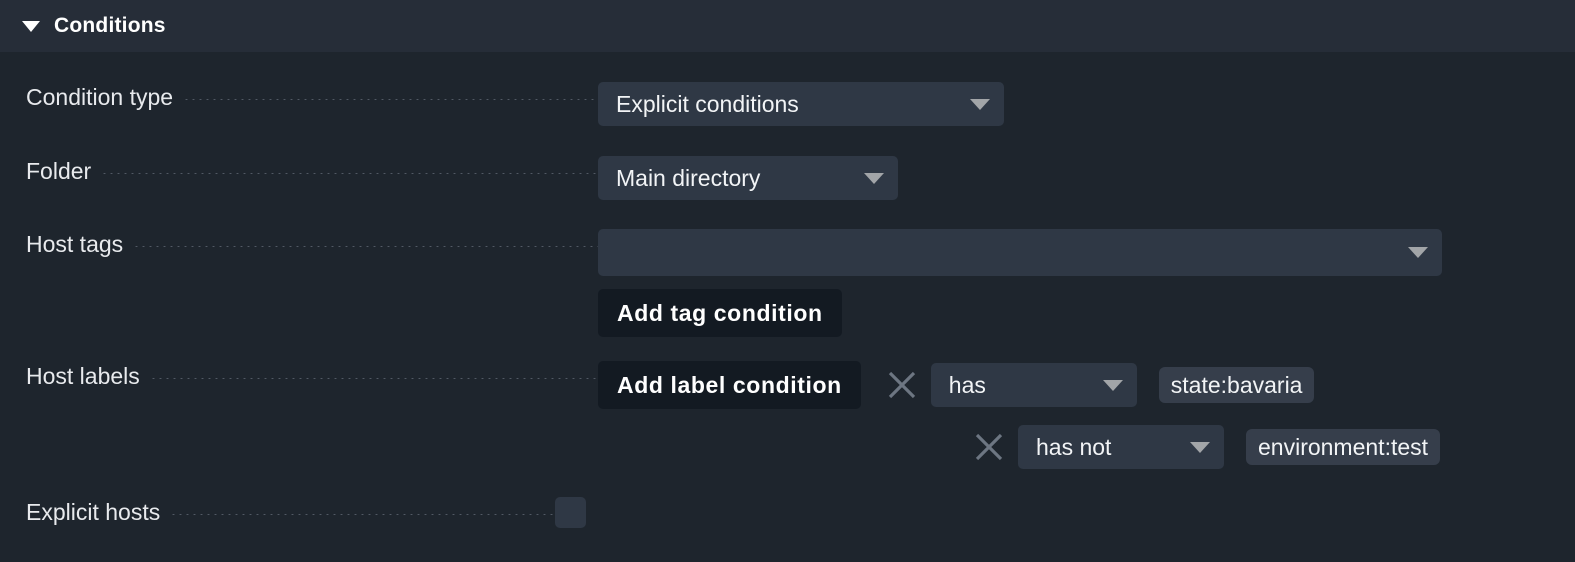 The height and width of the screenshot is (562, 1575). I want to click on label-chip-0: state:bavaria, so click(1236, 385).